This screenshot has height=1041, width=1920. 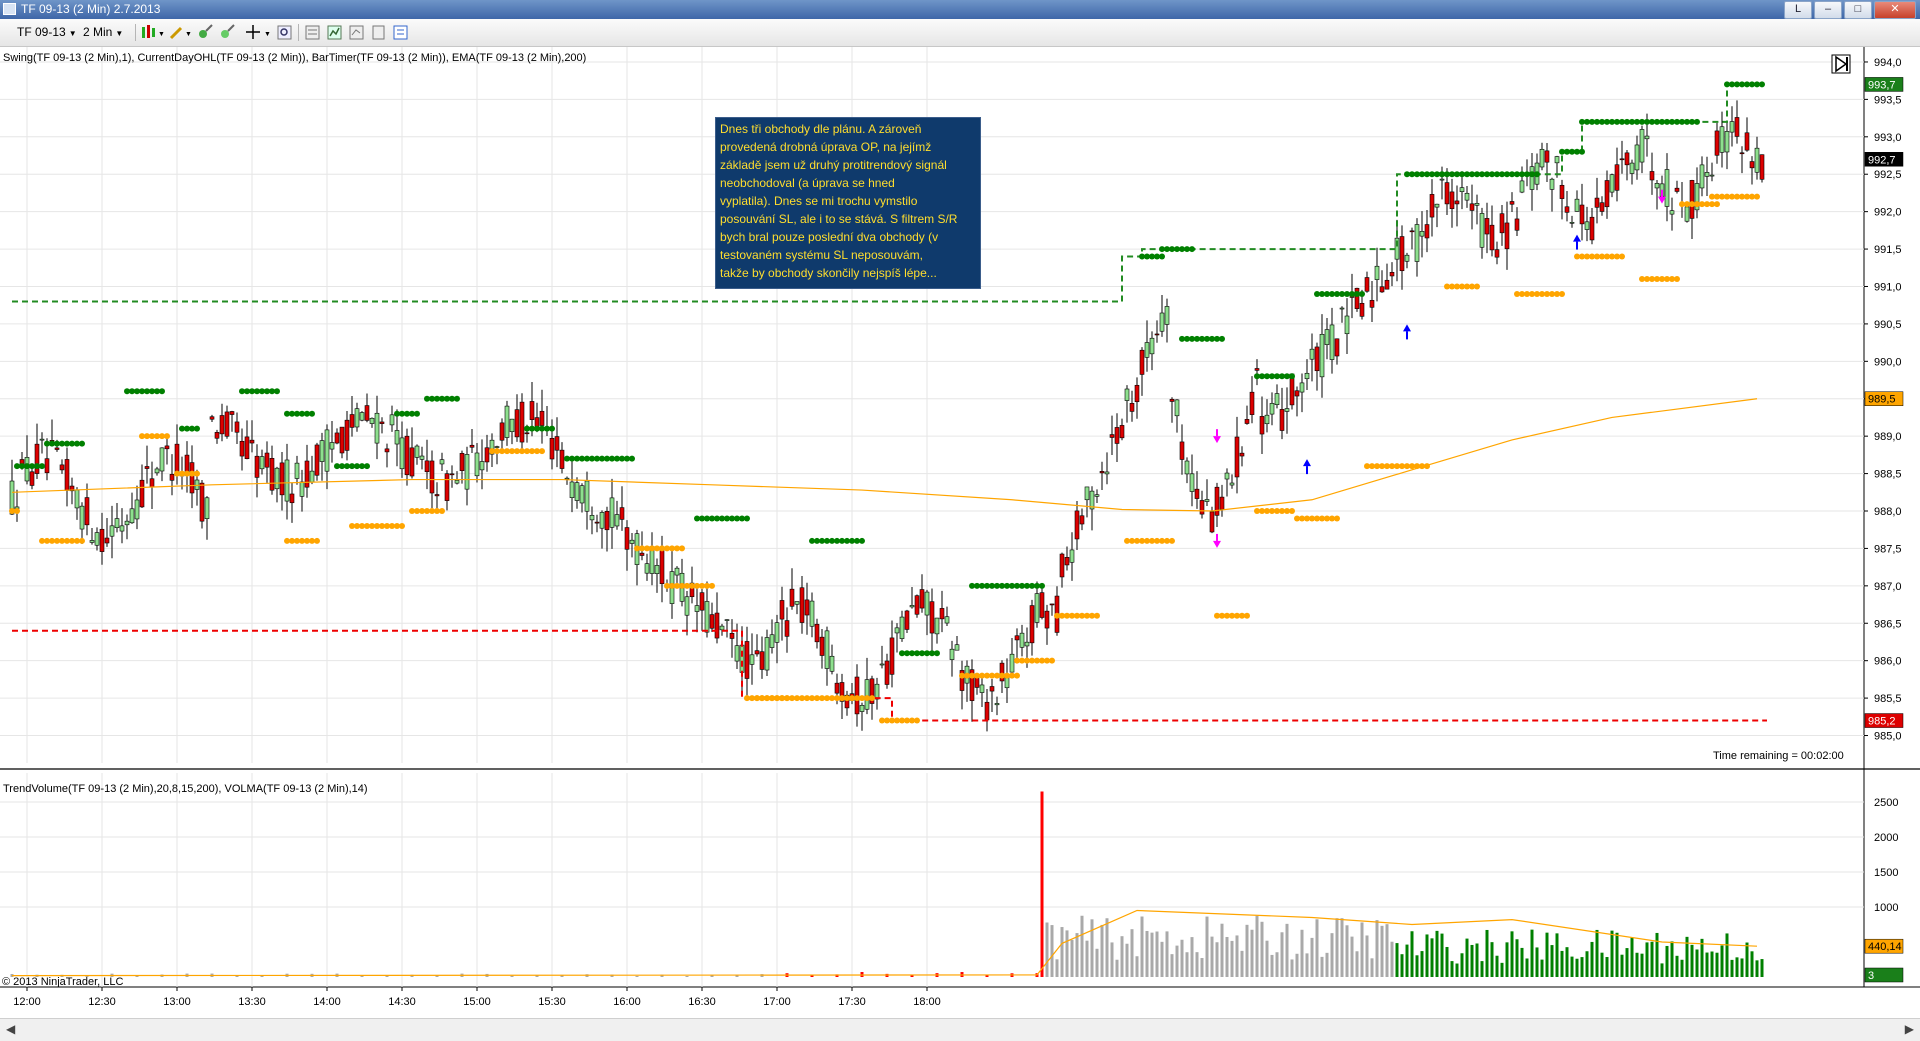 I want to click on pencil-icon: ▼, so click(x=180, y=32).